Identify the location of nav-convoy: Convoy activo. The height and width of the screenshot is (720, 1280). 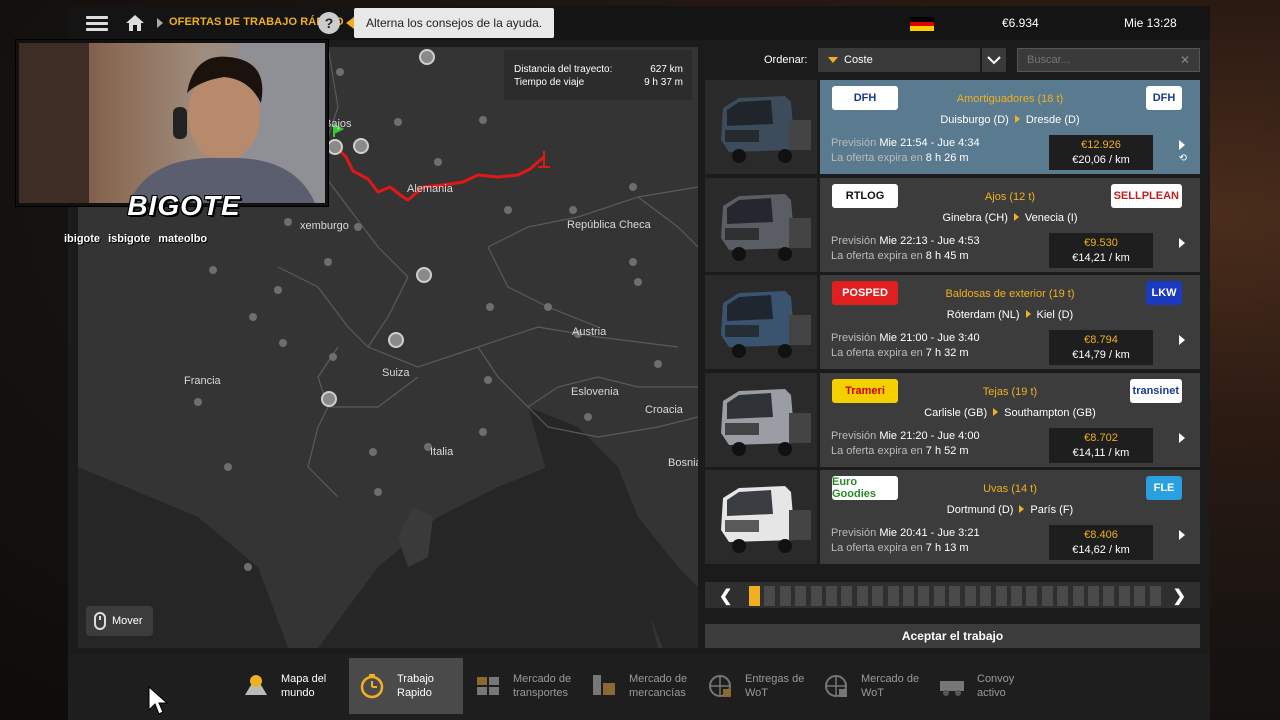
(986, 686).